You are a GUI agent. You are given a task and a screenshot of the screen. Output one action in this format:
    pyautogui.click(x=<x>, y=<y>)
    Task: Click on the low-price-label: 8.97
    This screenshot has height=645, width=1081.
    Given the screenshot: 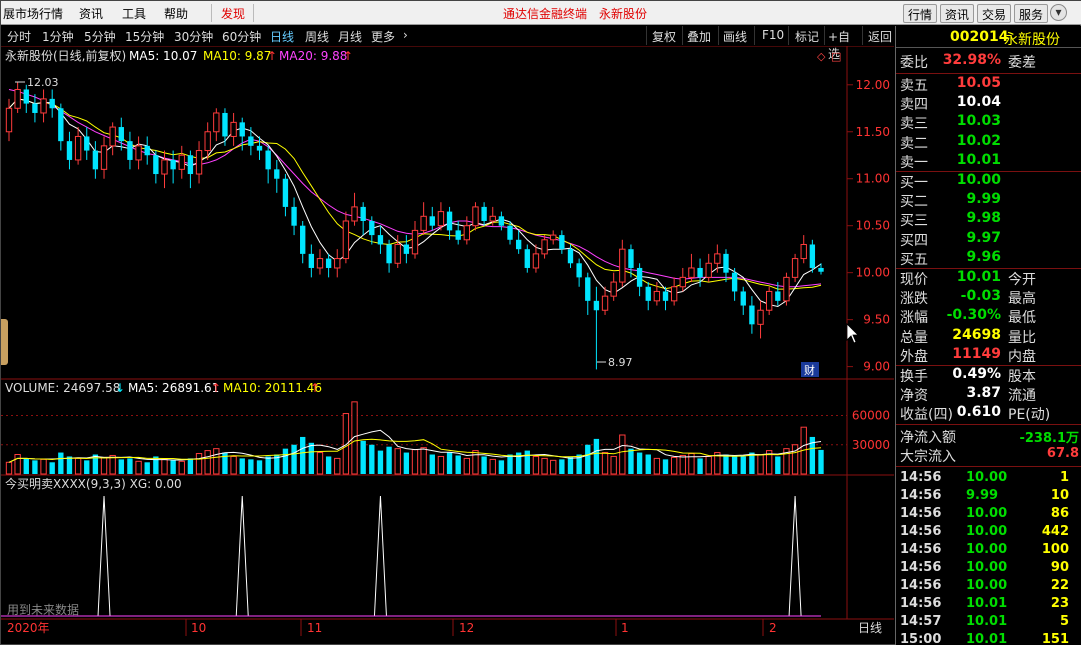 What is the action you would take?
    pyautogui.click(x=620, y=362)
    